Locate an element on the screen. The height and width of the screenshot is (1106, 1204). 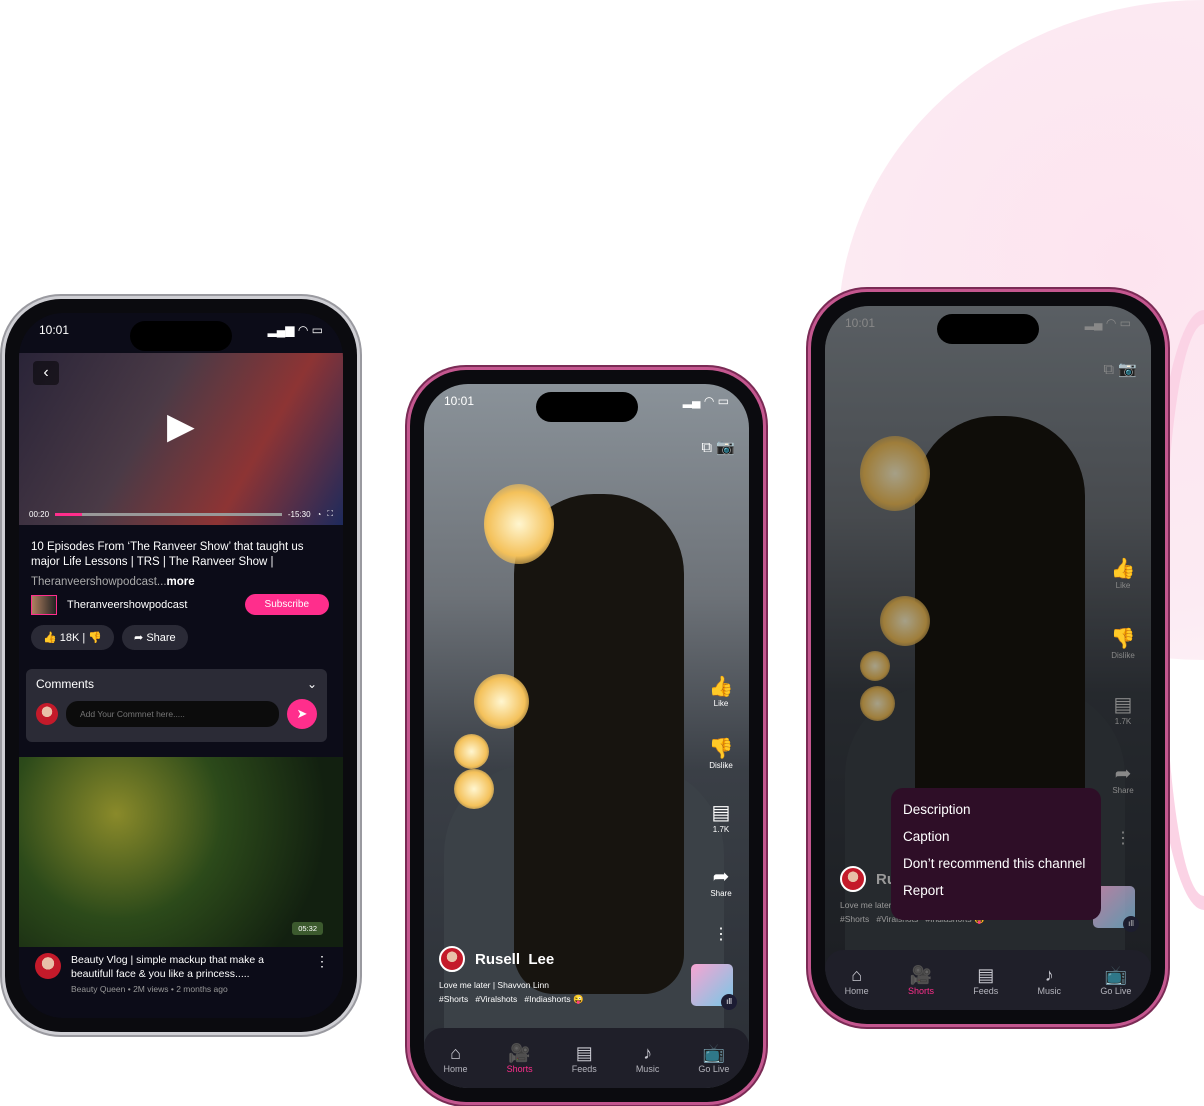
user-avatar is located at coordinates (47, 714).